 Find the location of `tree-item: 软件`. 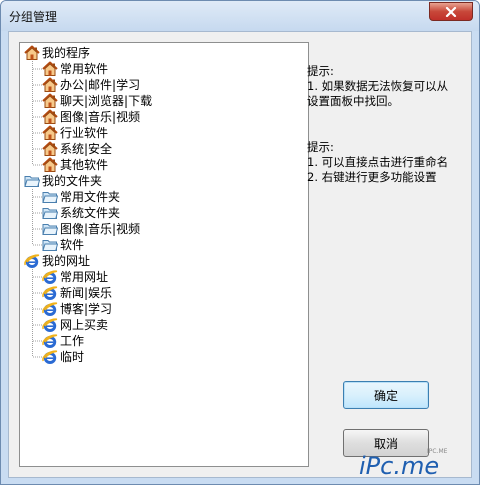

tree-item: 软件 is located at coordinates (63, 245).